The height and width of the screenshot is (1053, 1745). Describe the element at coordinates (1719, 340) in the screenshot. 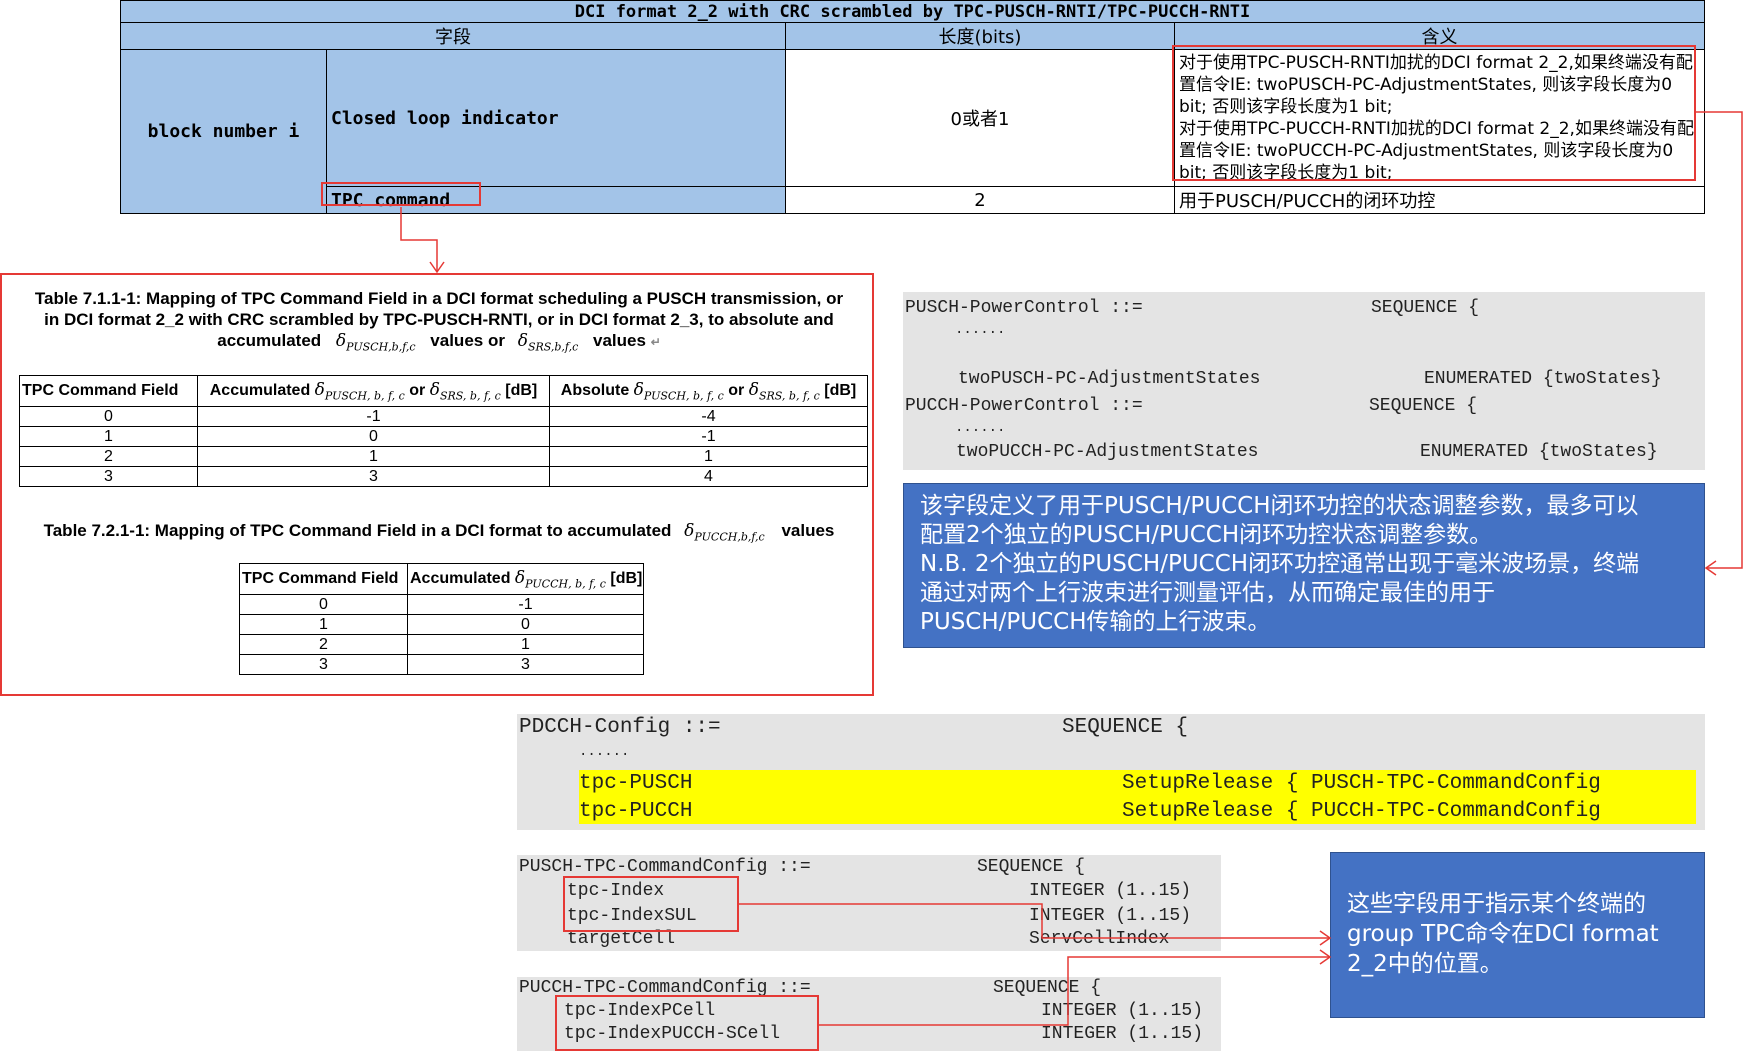

I see `arrow-meaning-to-note` at that location.